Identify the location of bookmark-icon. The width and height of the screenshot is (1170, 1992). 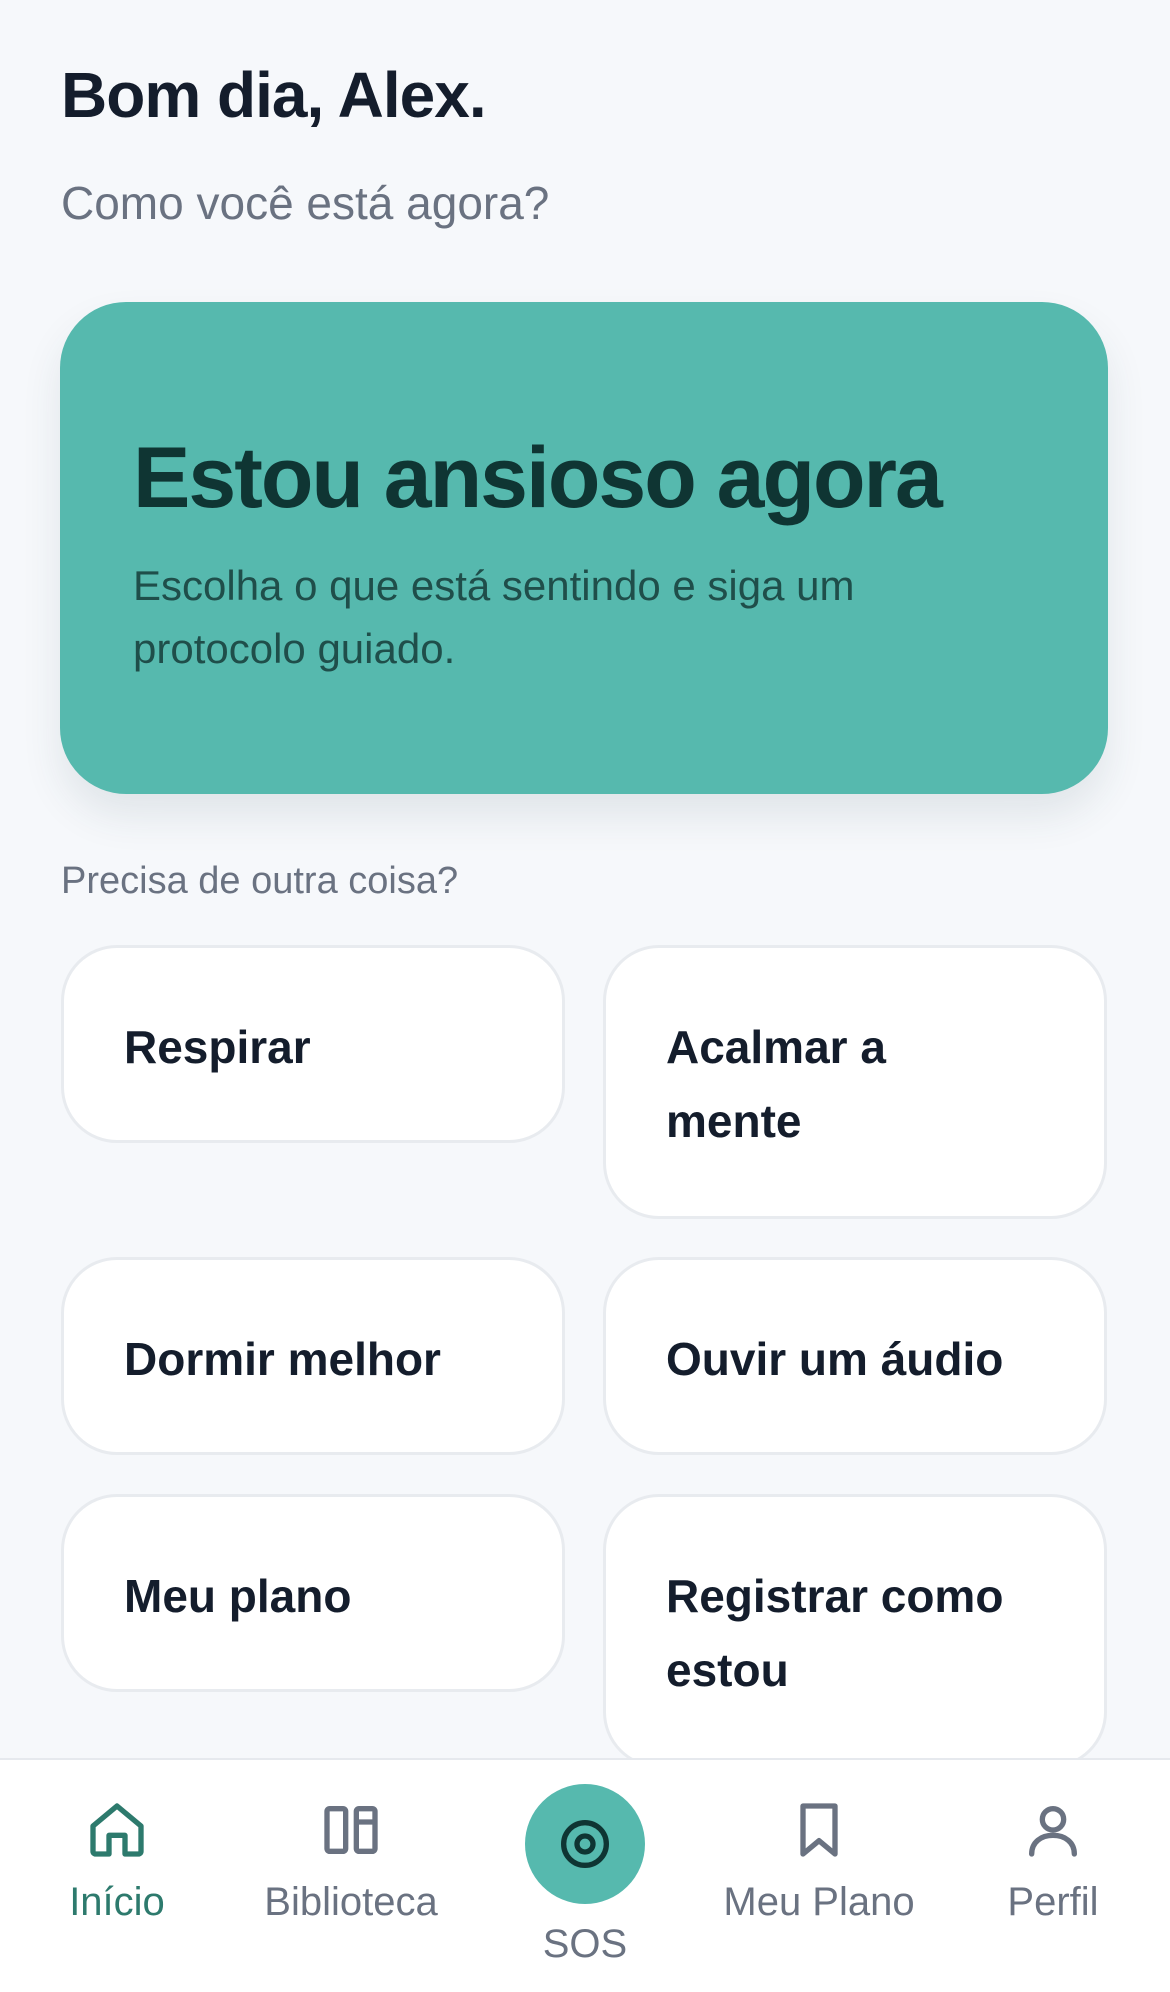
(819, 1830).